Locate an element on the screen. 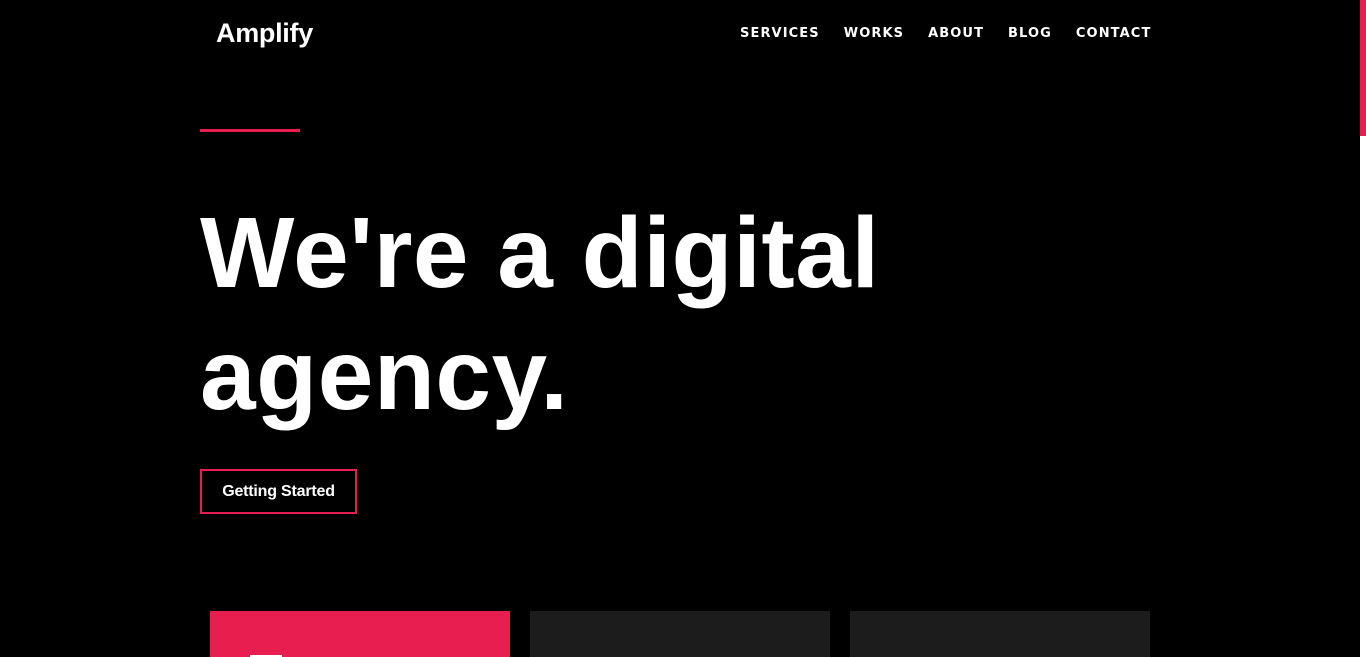 The image size is (1366, 657). nav-item-contact: CONTACT is located at coordinates (1114, 34).